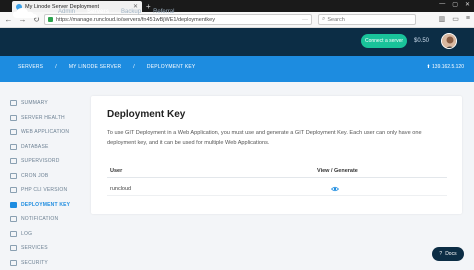  What do you see at coordinates (50, 234) in the screenshot?
I see `sidebar-item-log: LOG` at bounding box center [50, 234].